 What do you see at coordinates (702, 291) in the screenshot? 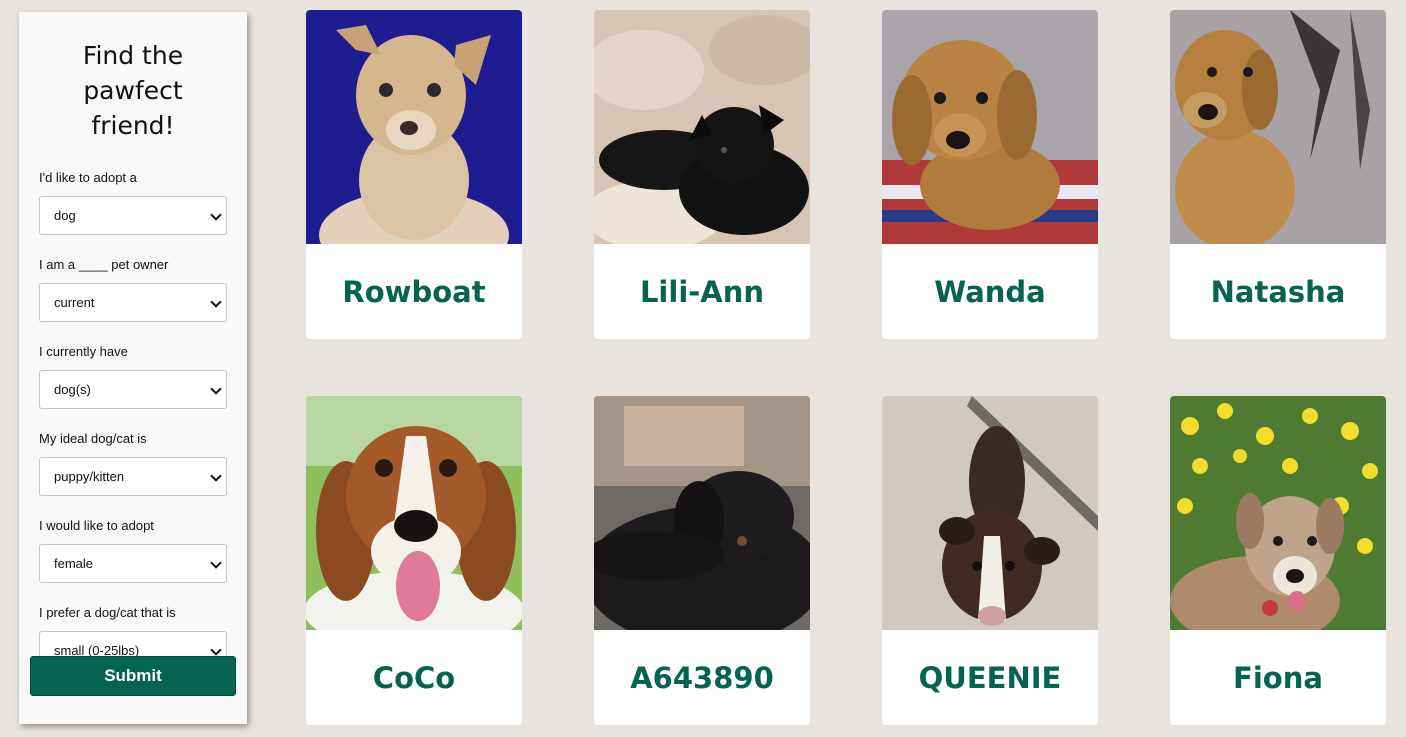
I see `pet-name: Lili-Ann` at bounding box center [702, 291].